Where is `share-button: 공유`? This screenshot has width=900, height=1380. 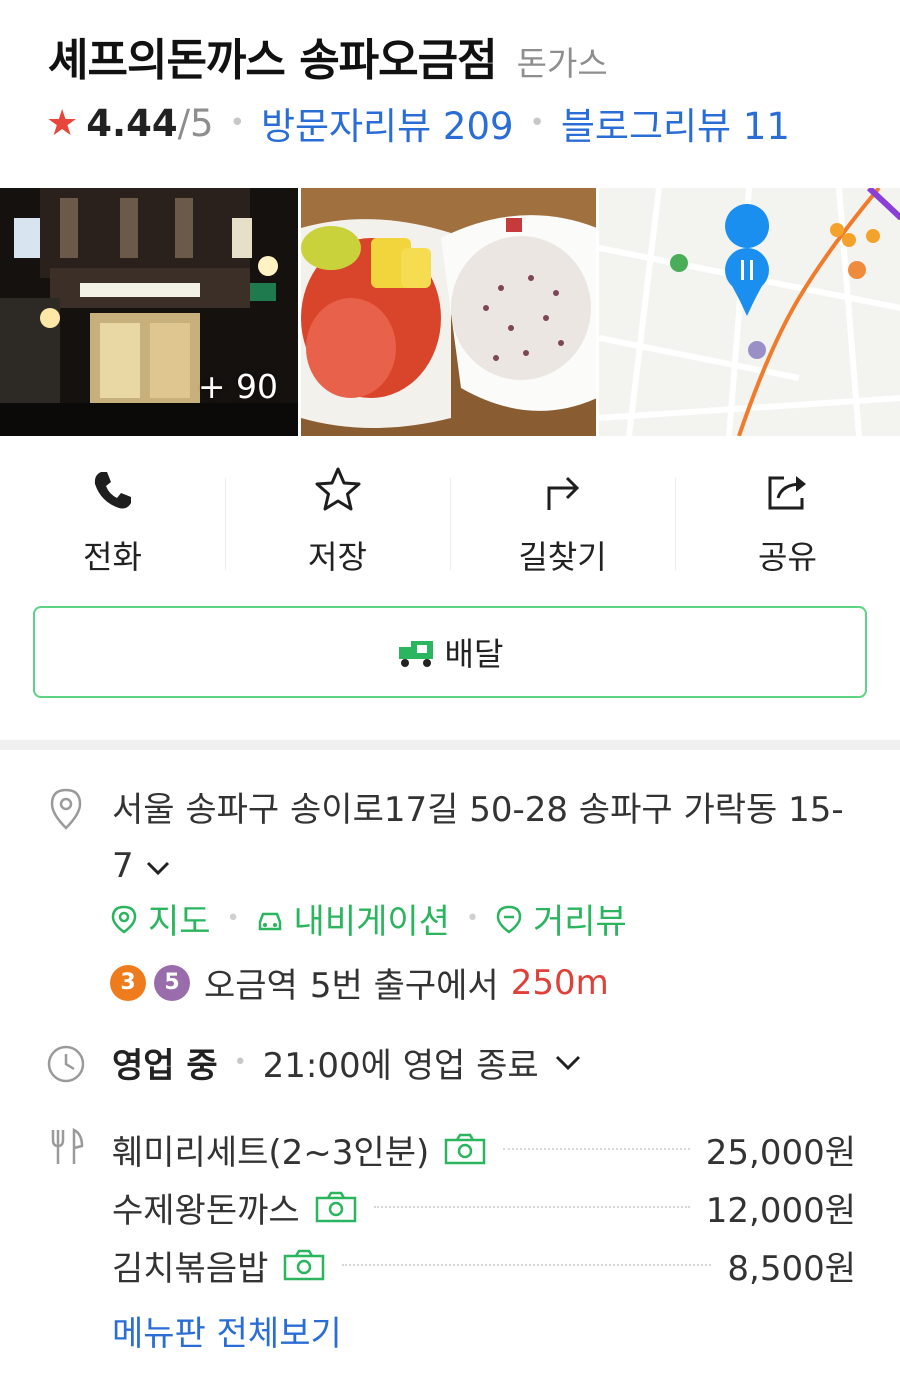
share-button: 공유 is located at coordinates (787, 520).